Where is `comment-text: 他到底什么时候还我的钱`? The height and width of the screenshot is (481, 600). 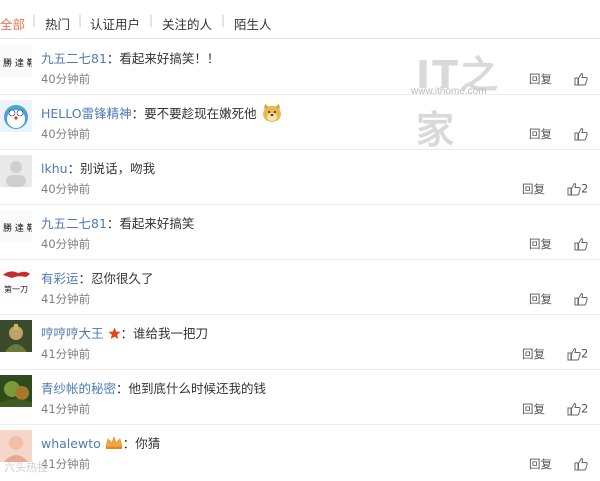
comment-text: 他到底什么时候还我的钱 is located at coordinates (197, 388).